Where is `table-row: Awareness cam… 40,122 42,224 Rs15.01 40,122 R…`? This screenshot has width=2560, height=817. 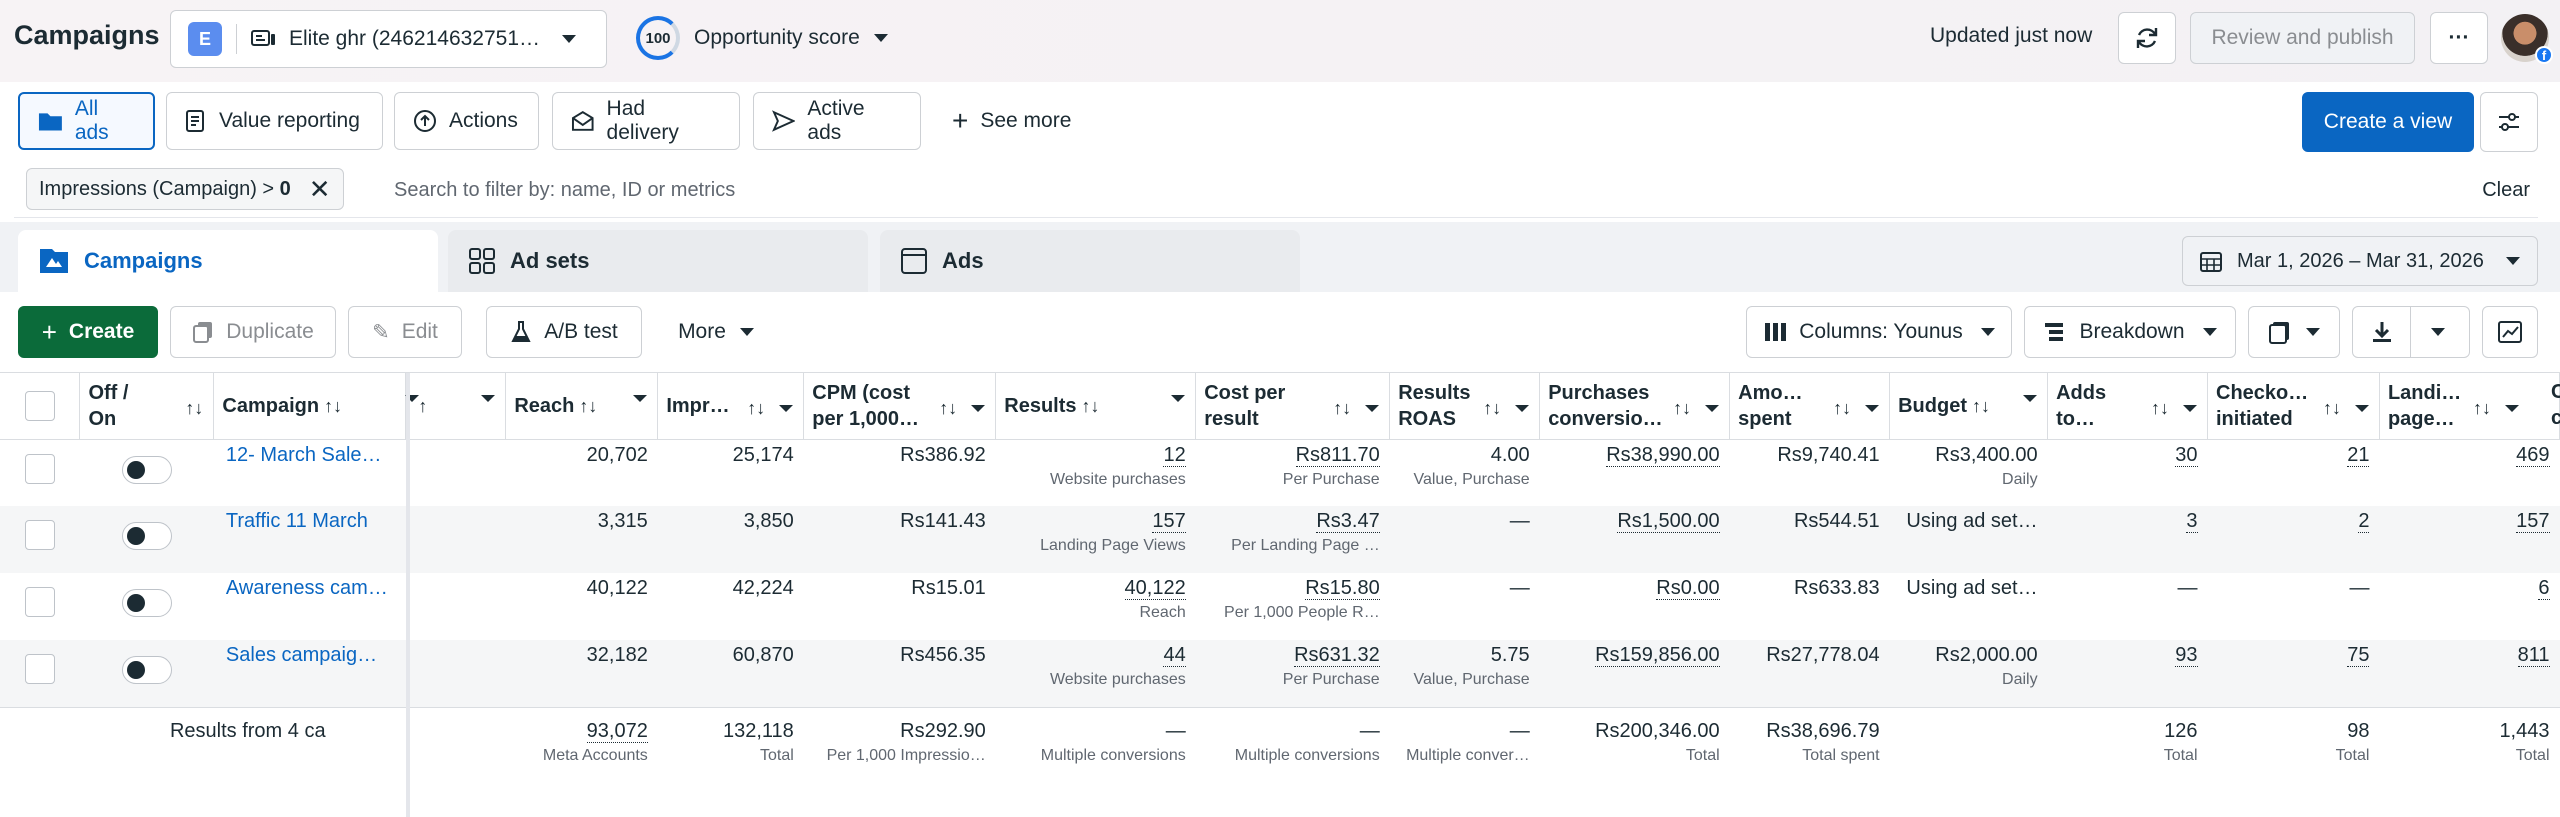
table-row: Awareness cam… 40,122 42,224 Rs15.01 40,122 R… is located at coordinates (1280, 606).